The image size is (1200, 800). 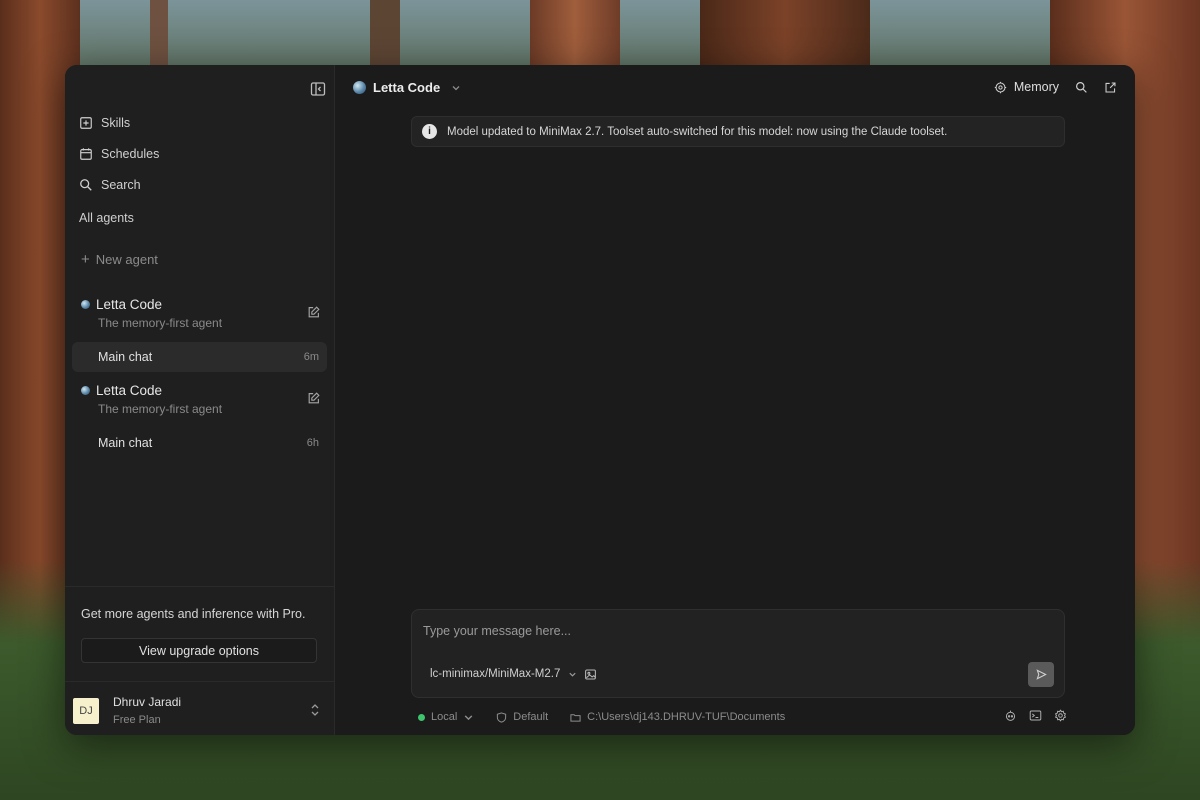 What do you see at coordinates (193, 614) in the screenshot?
I see `pro-promo-text: Get more agents and inference with Pro.` at bounding box center [193, 614].